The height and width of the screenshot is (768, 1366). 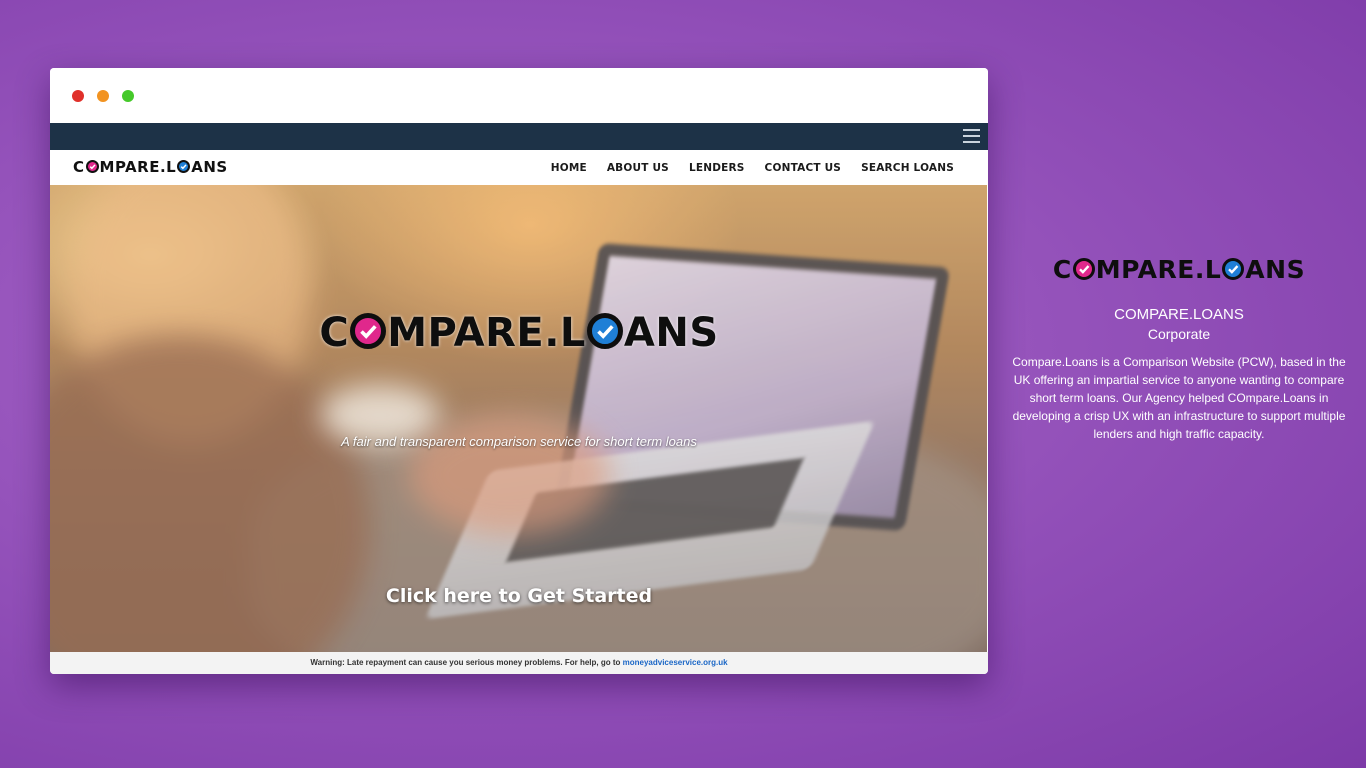 I want to click on browser-chrome, so click(x=519, y=95).